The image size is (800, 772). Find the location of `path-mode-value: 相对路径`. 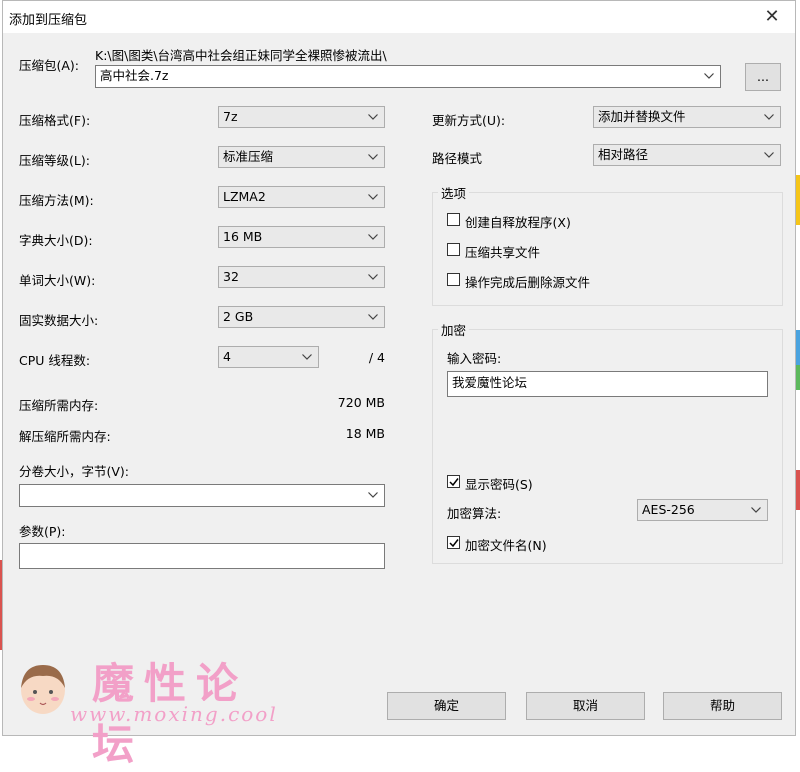

path-mode-value: 相对路径 is located at coordinates (623, 154).